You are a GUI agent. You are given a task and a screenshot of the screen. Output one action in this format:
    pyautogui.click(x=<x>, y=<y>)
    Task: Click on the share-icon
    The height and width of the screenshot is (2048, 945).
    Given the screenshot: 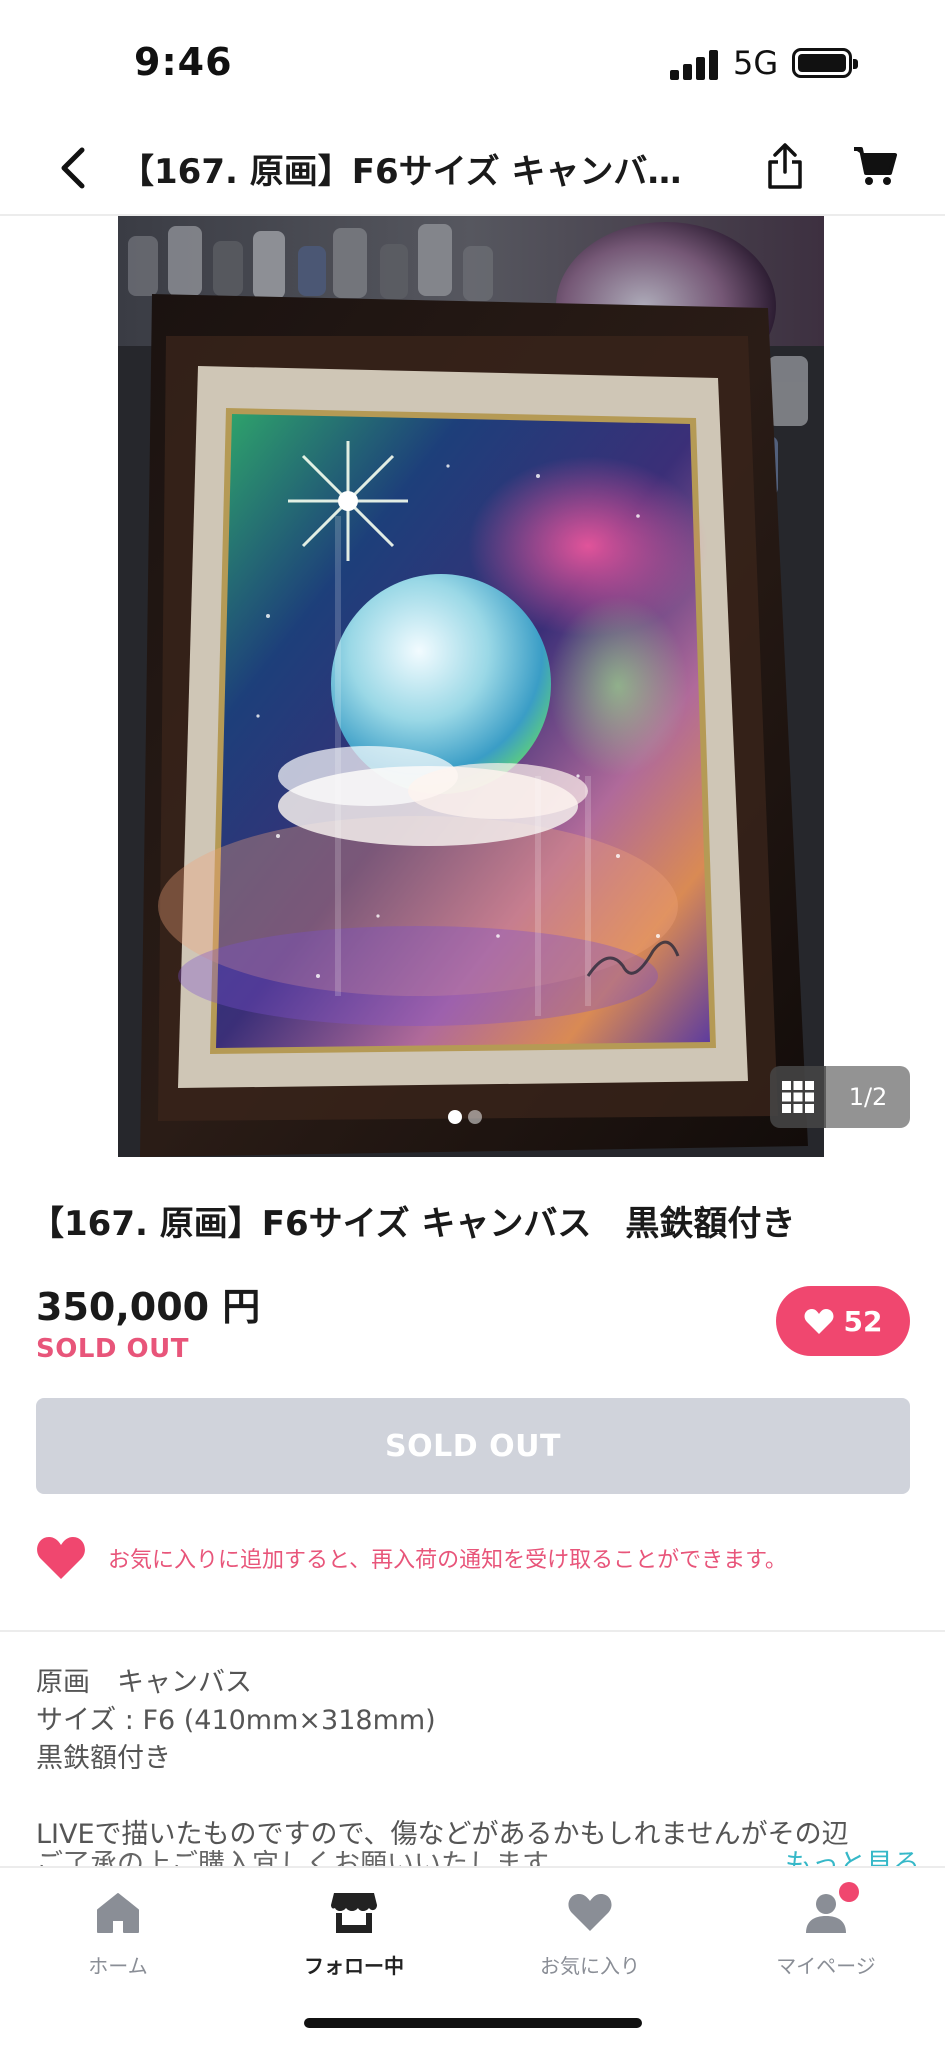 What is the action you would take?
    pyautogui.click(x=785, y=166)
    